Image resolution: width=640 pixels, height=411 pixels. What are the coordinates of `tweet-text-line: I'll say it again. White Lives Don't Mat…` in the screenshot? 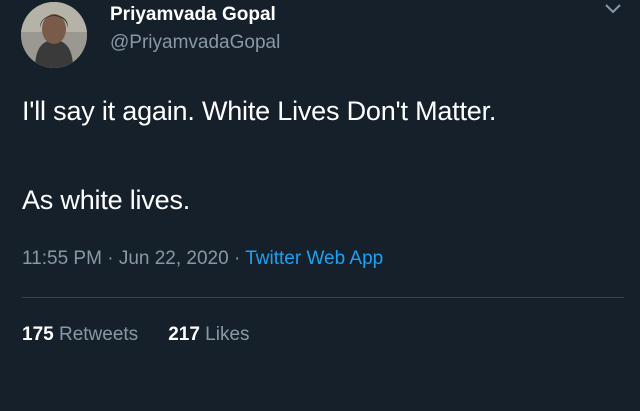 It's located at (259, 111).